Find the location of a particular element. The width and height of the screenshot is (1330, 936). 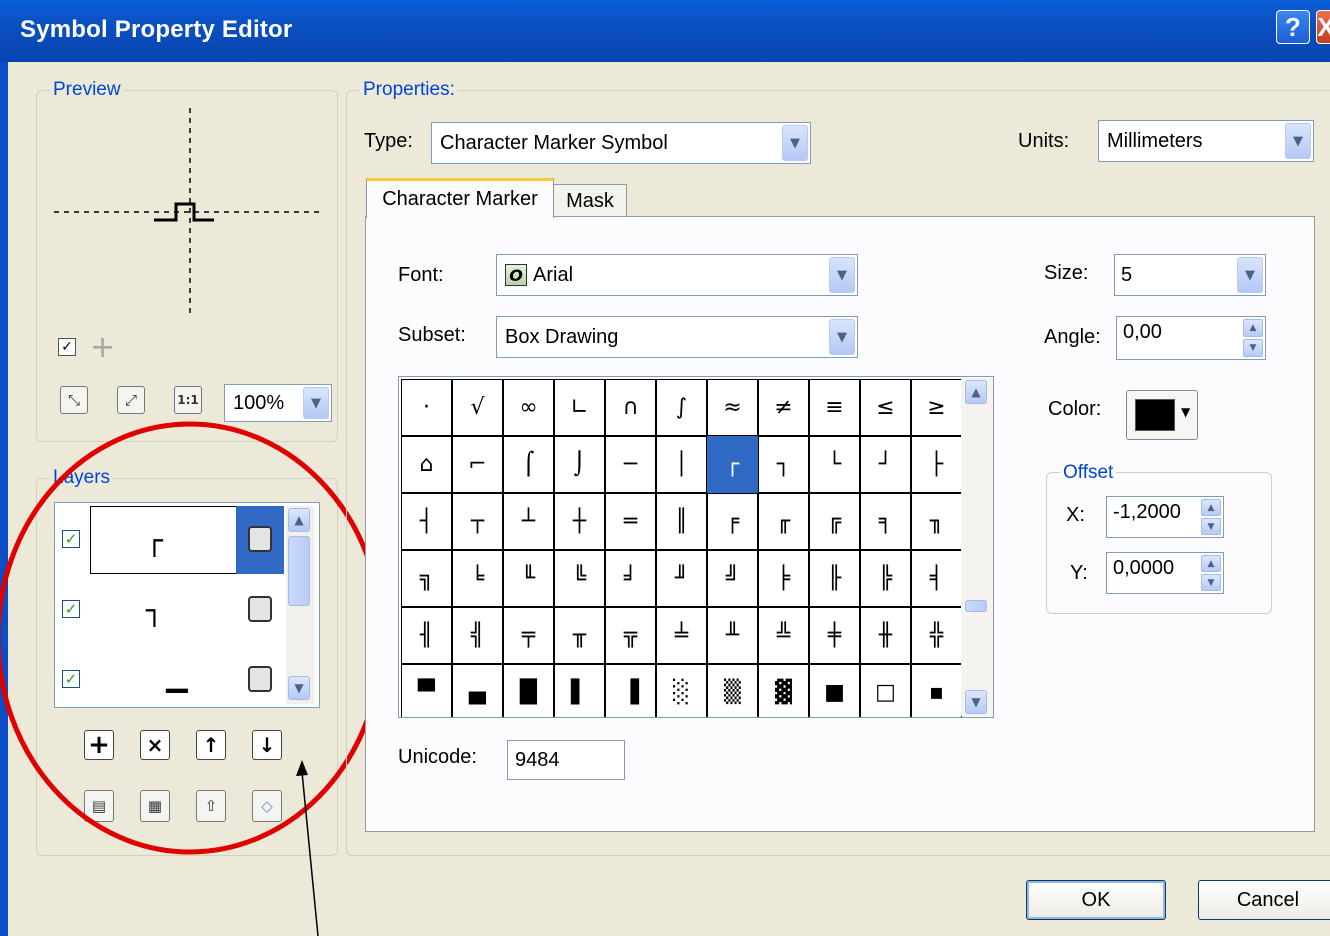

subset-select: Box Drawing ▼ is located at coordinates (677, 337).